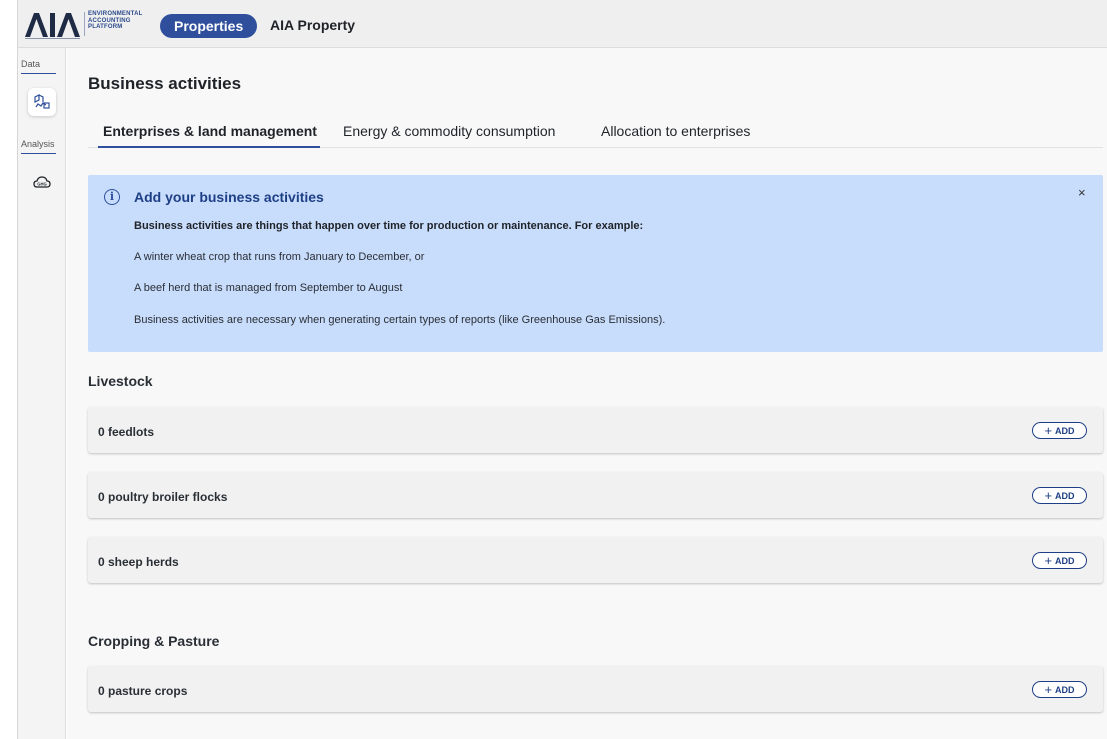 The image size is (1107, 739). I want to click on add-poultry-flock-button: + ADD, so click(1059, 495).